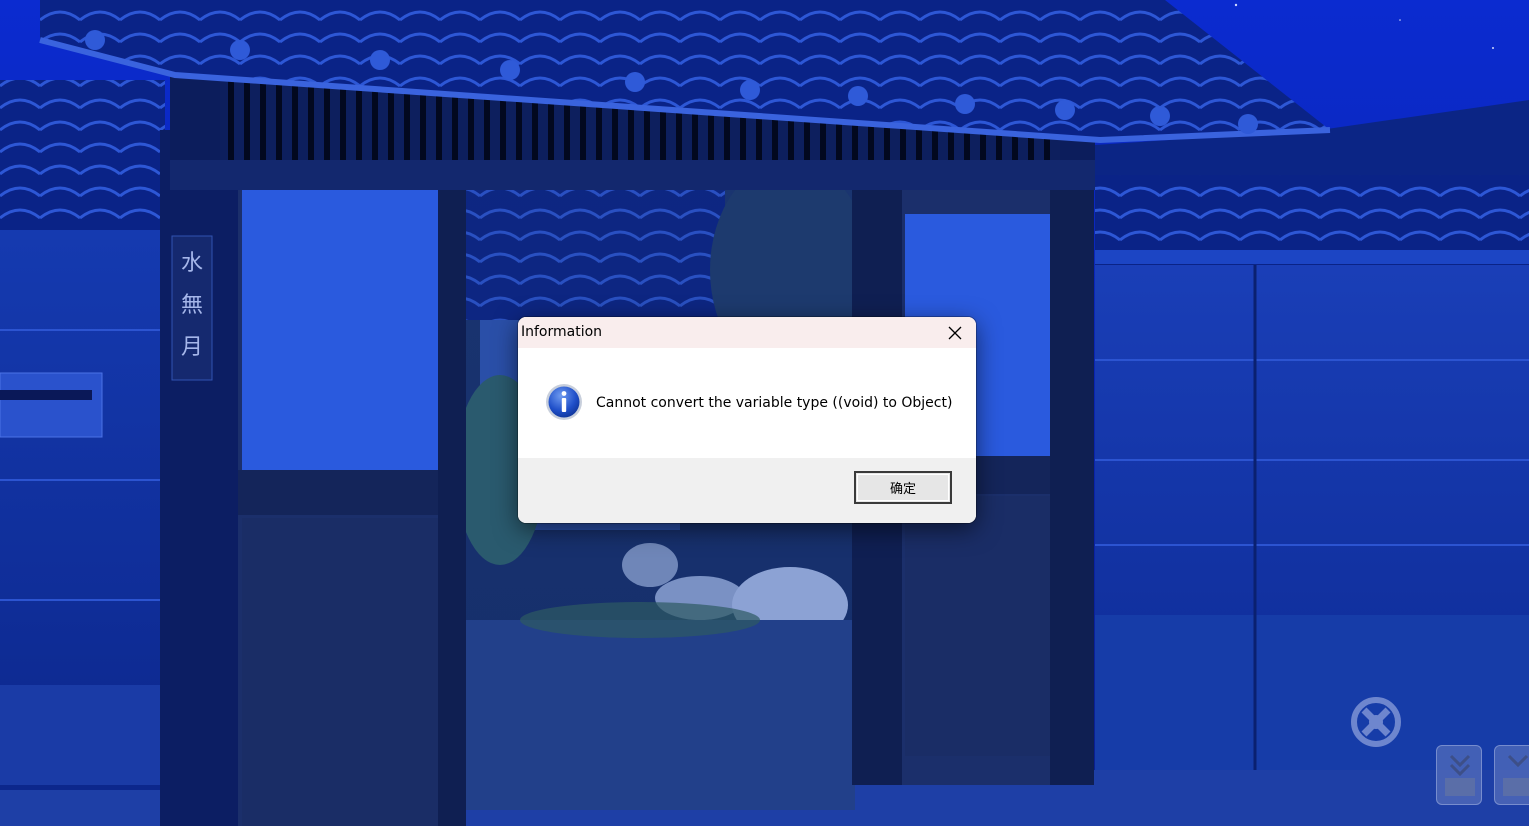 The image size is (1529, 826). What do you see at coordinates (192, 305) in the screenshot?
I see `svg-text: 無` at bounding box center [192, 305].